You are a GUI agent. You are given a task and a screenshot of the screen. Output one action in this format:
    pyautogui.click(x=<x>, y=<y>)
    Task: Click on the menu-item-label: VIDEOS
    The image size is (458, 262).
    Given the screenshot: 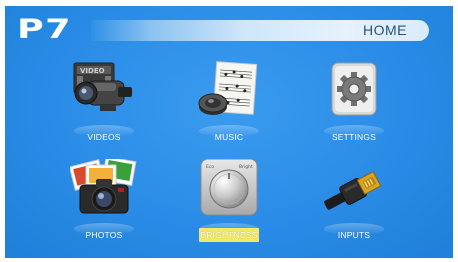 What is the action you would take?
    pyautogui.click(x=104, y=137)
    